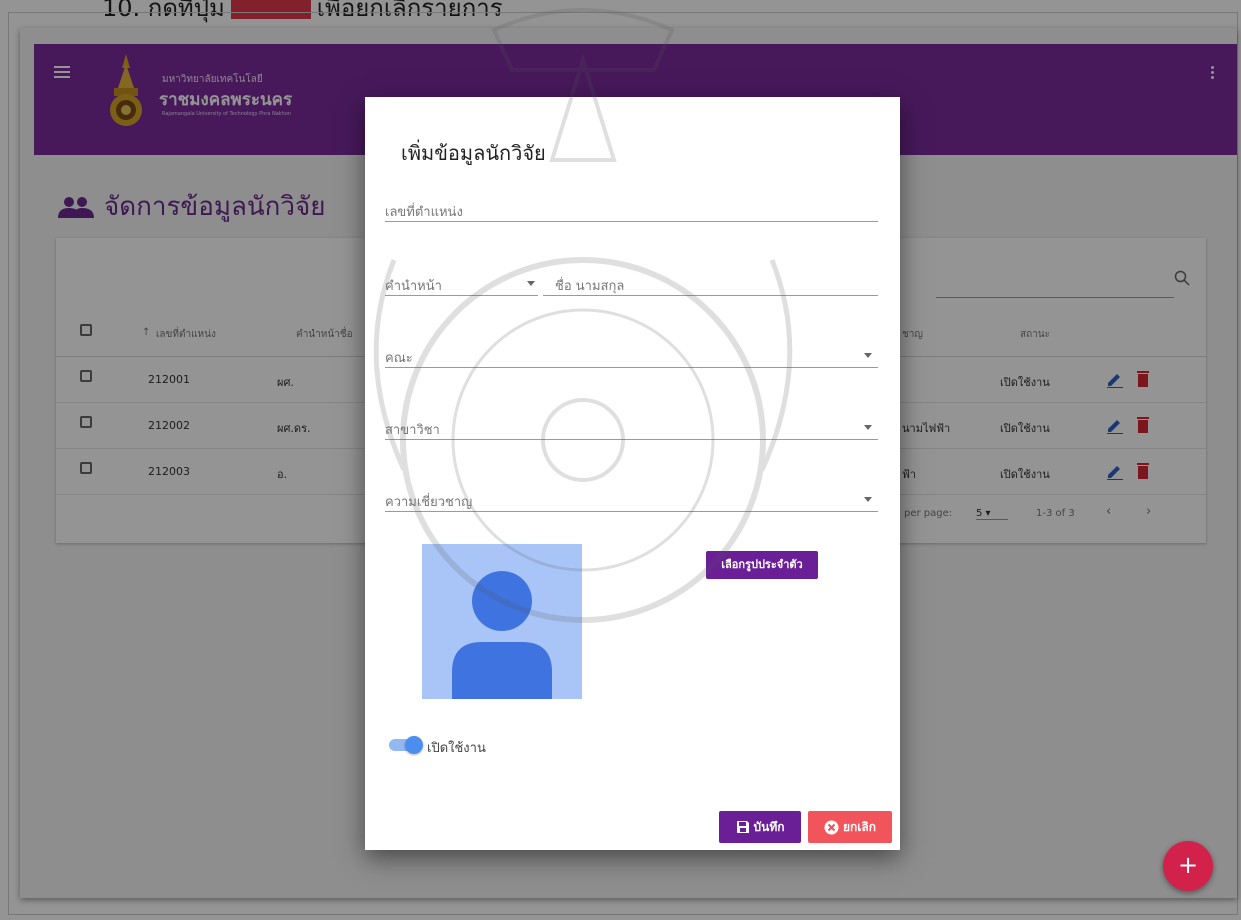 Image resolution: width=1241 pixels, height=920 pixels. I want to click on position-no-field: เลขที่ตำแหน่ง, so click(631, 209).